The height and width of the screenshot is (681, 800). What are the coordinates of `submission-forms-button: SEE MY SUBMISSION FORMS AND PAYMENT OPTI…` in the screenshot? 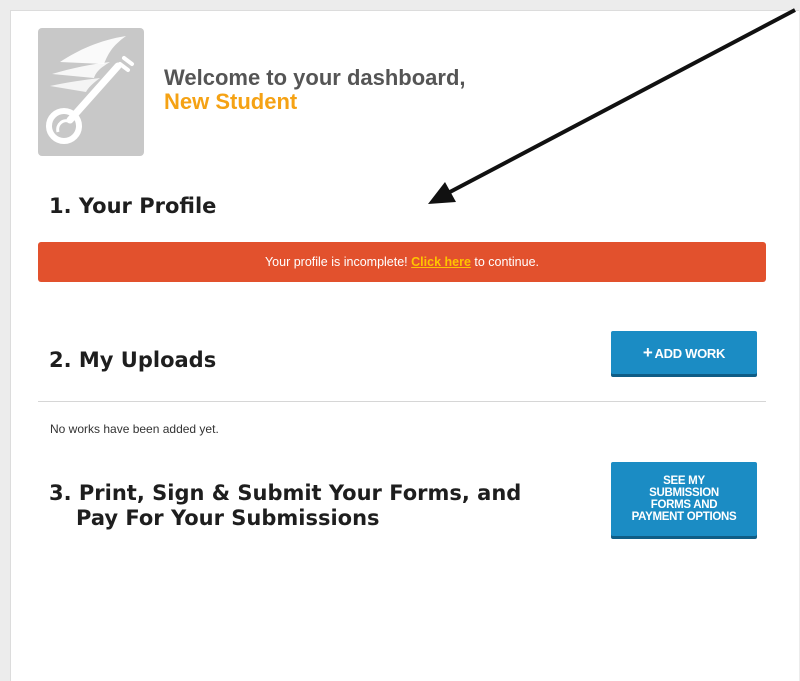 It's located at (684, 499).